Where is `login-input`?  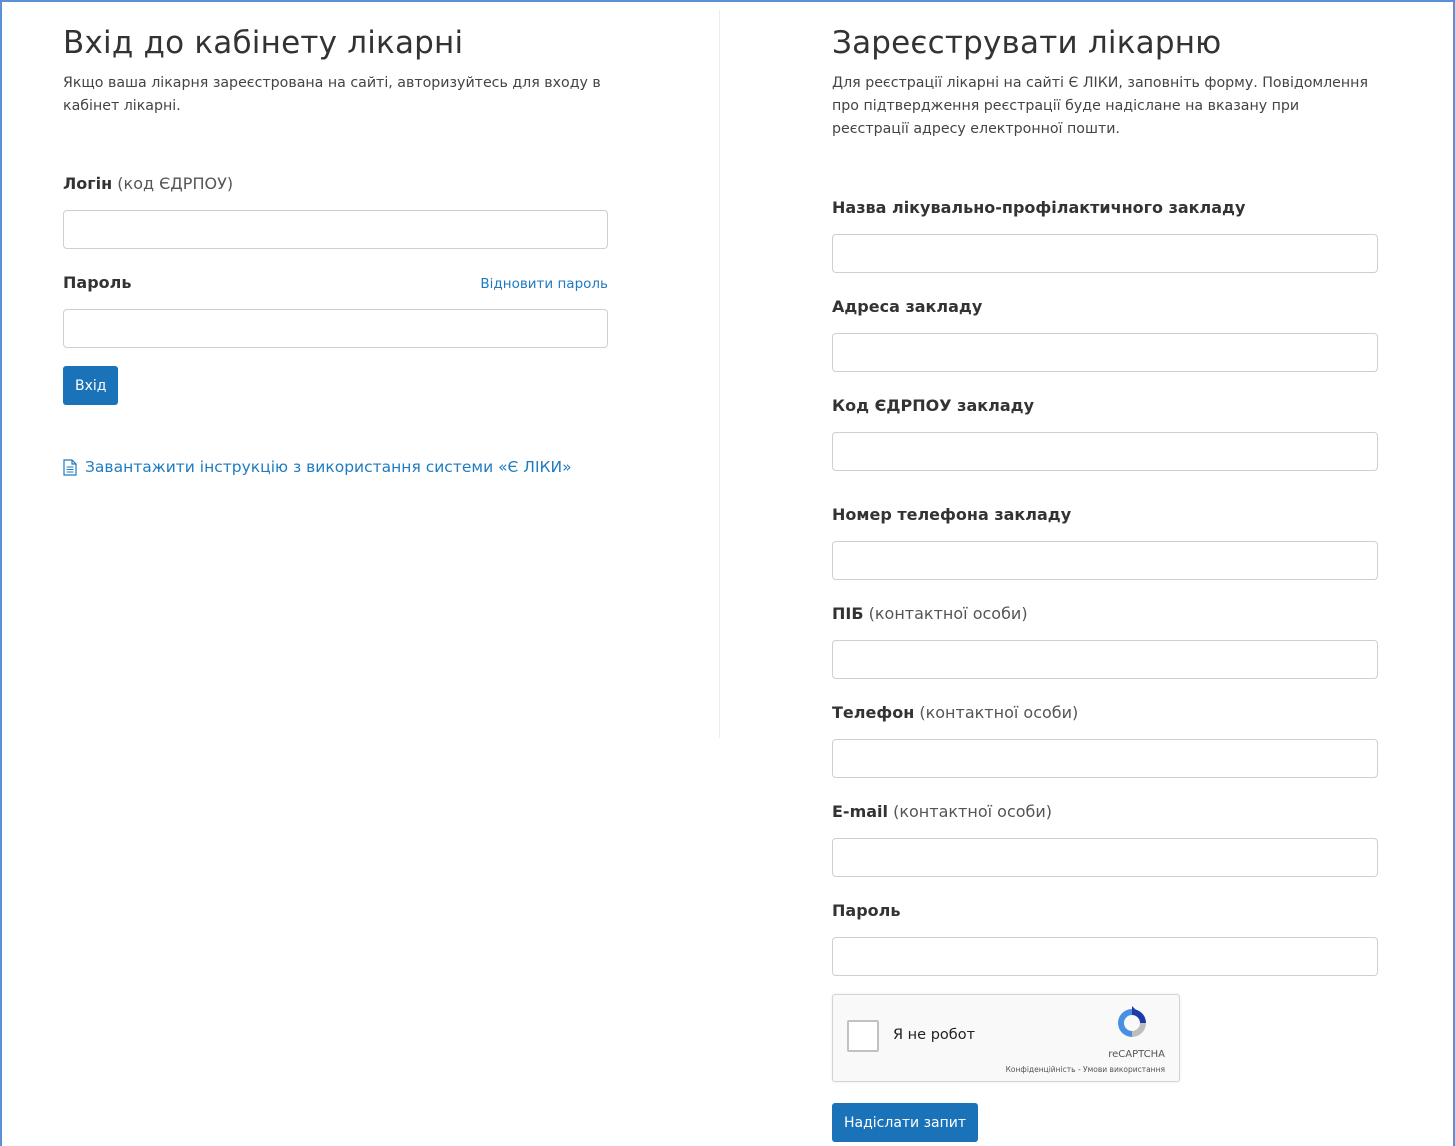 login-input is located at coordinates (335, 229).